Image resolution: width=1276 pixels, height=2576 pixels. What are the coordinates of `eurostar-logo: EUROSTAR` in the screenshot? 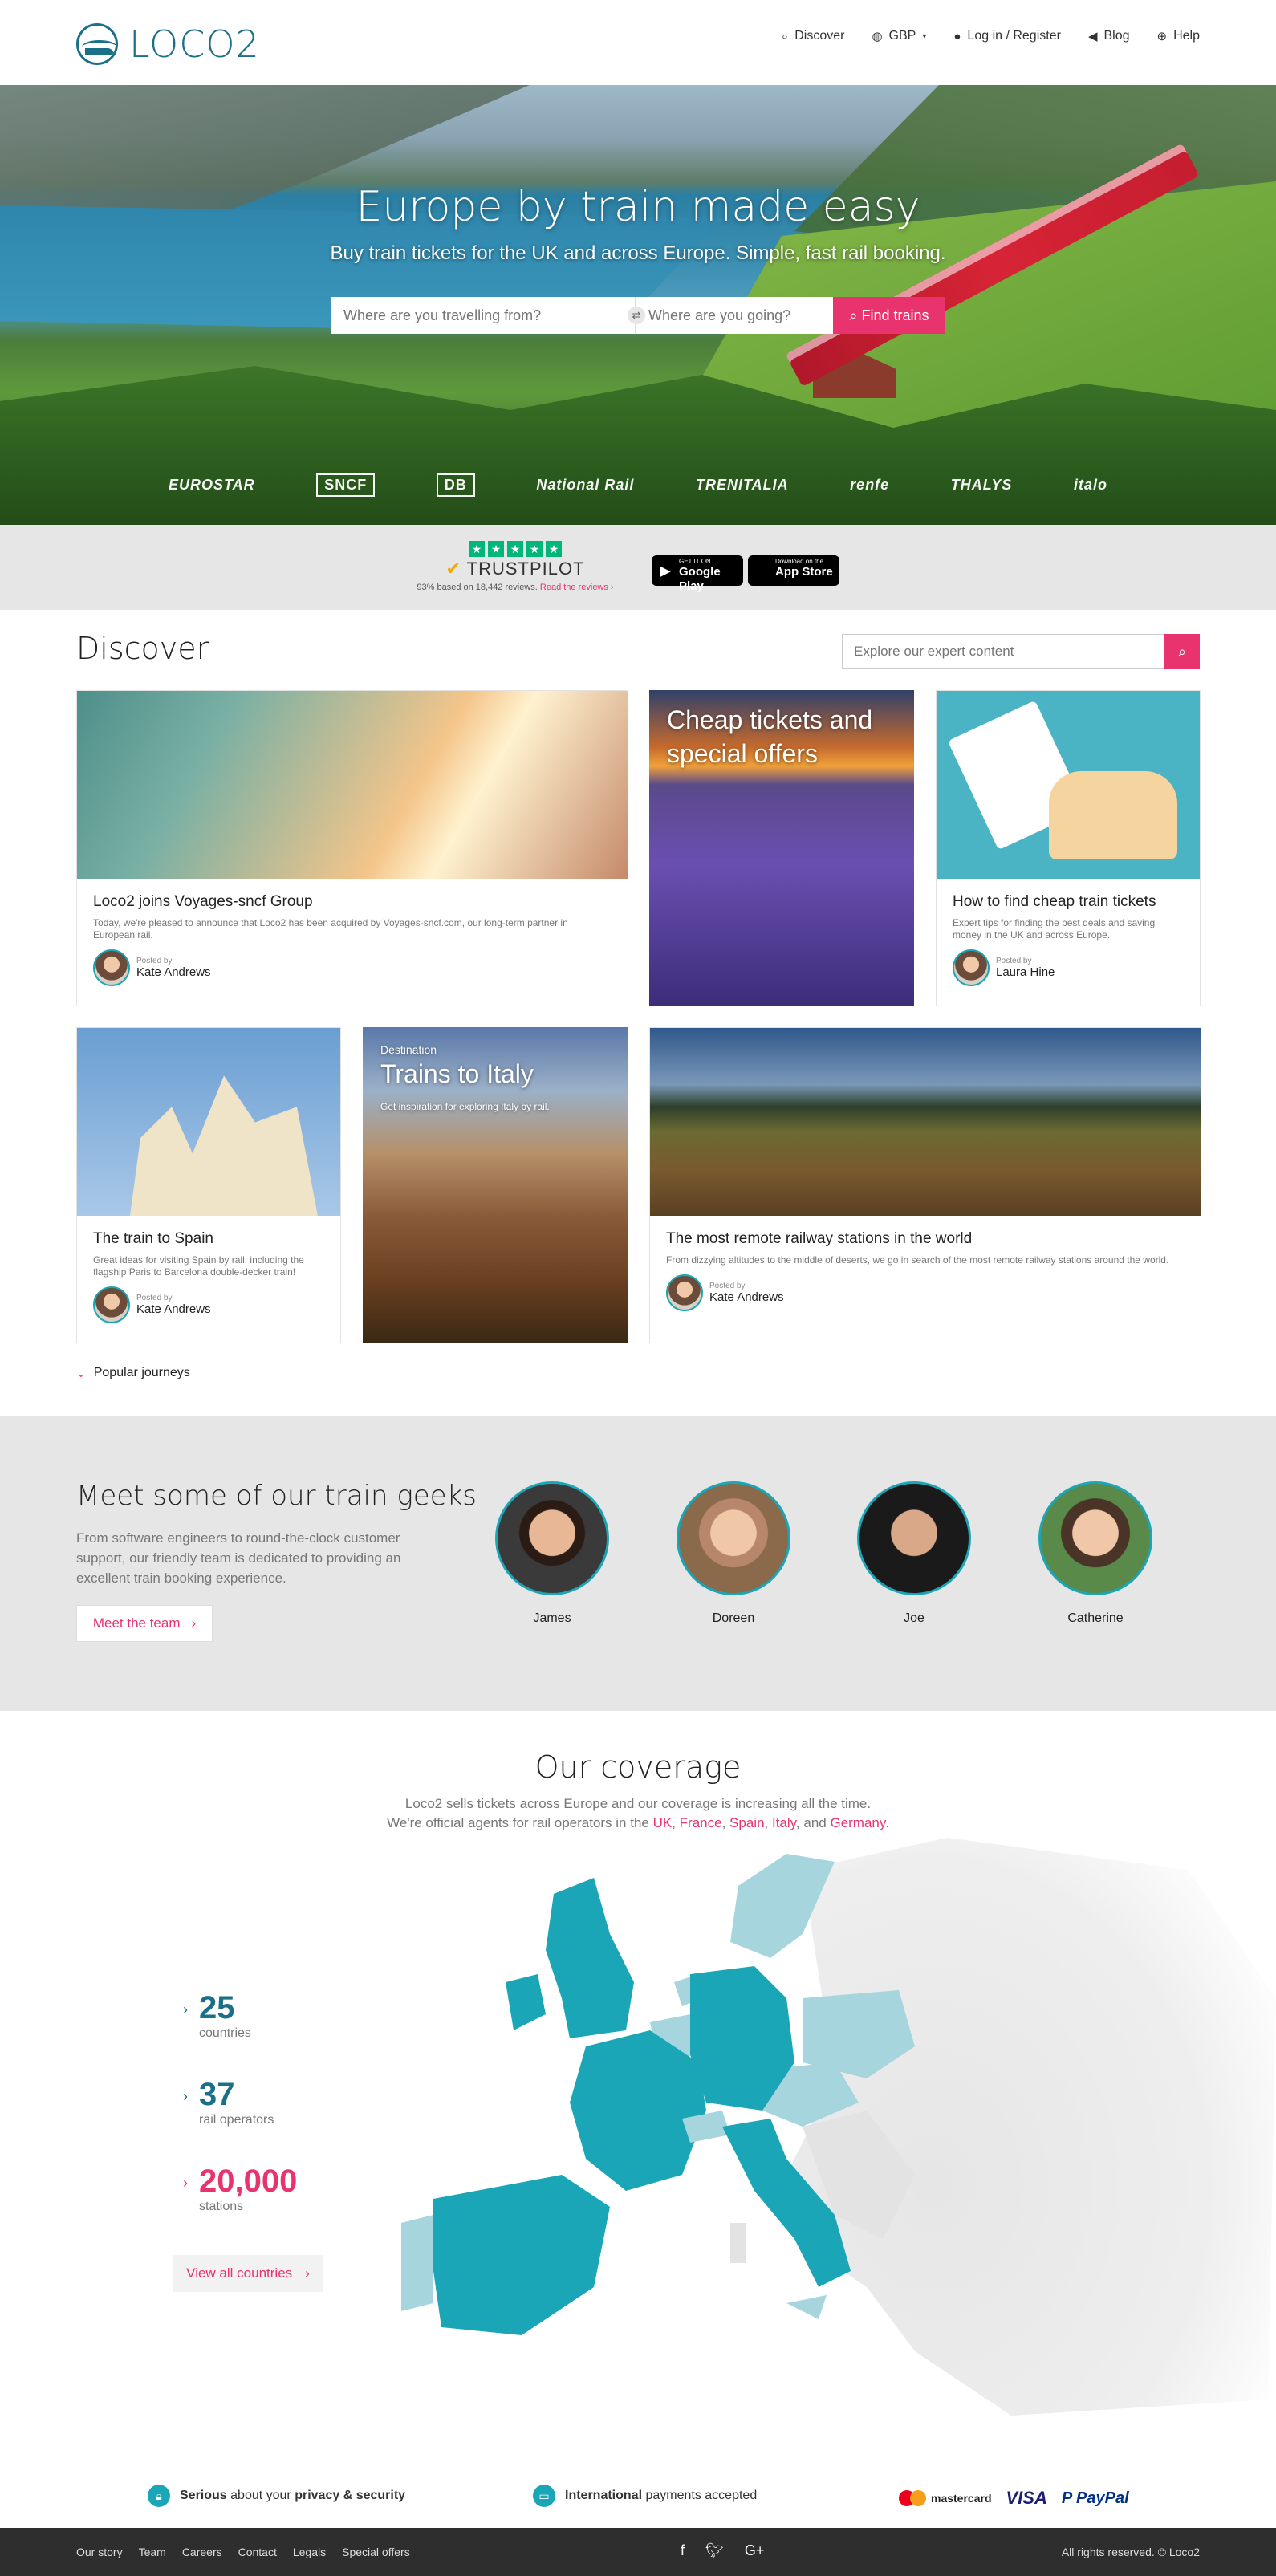 It's located at (212, 485).